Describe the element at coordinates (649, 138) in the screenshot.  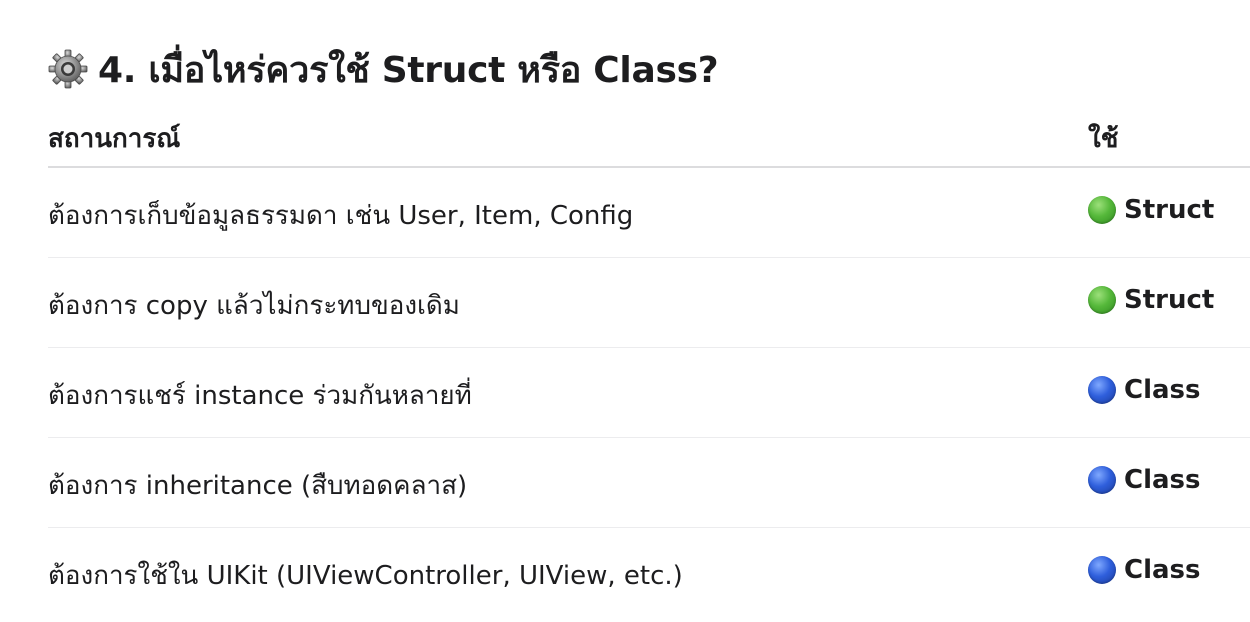
I see `table-header: สถานการณ์ ใช้` at that location.